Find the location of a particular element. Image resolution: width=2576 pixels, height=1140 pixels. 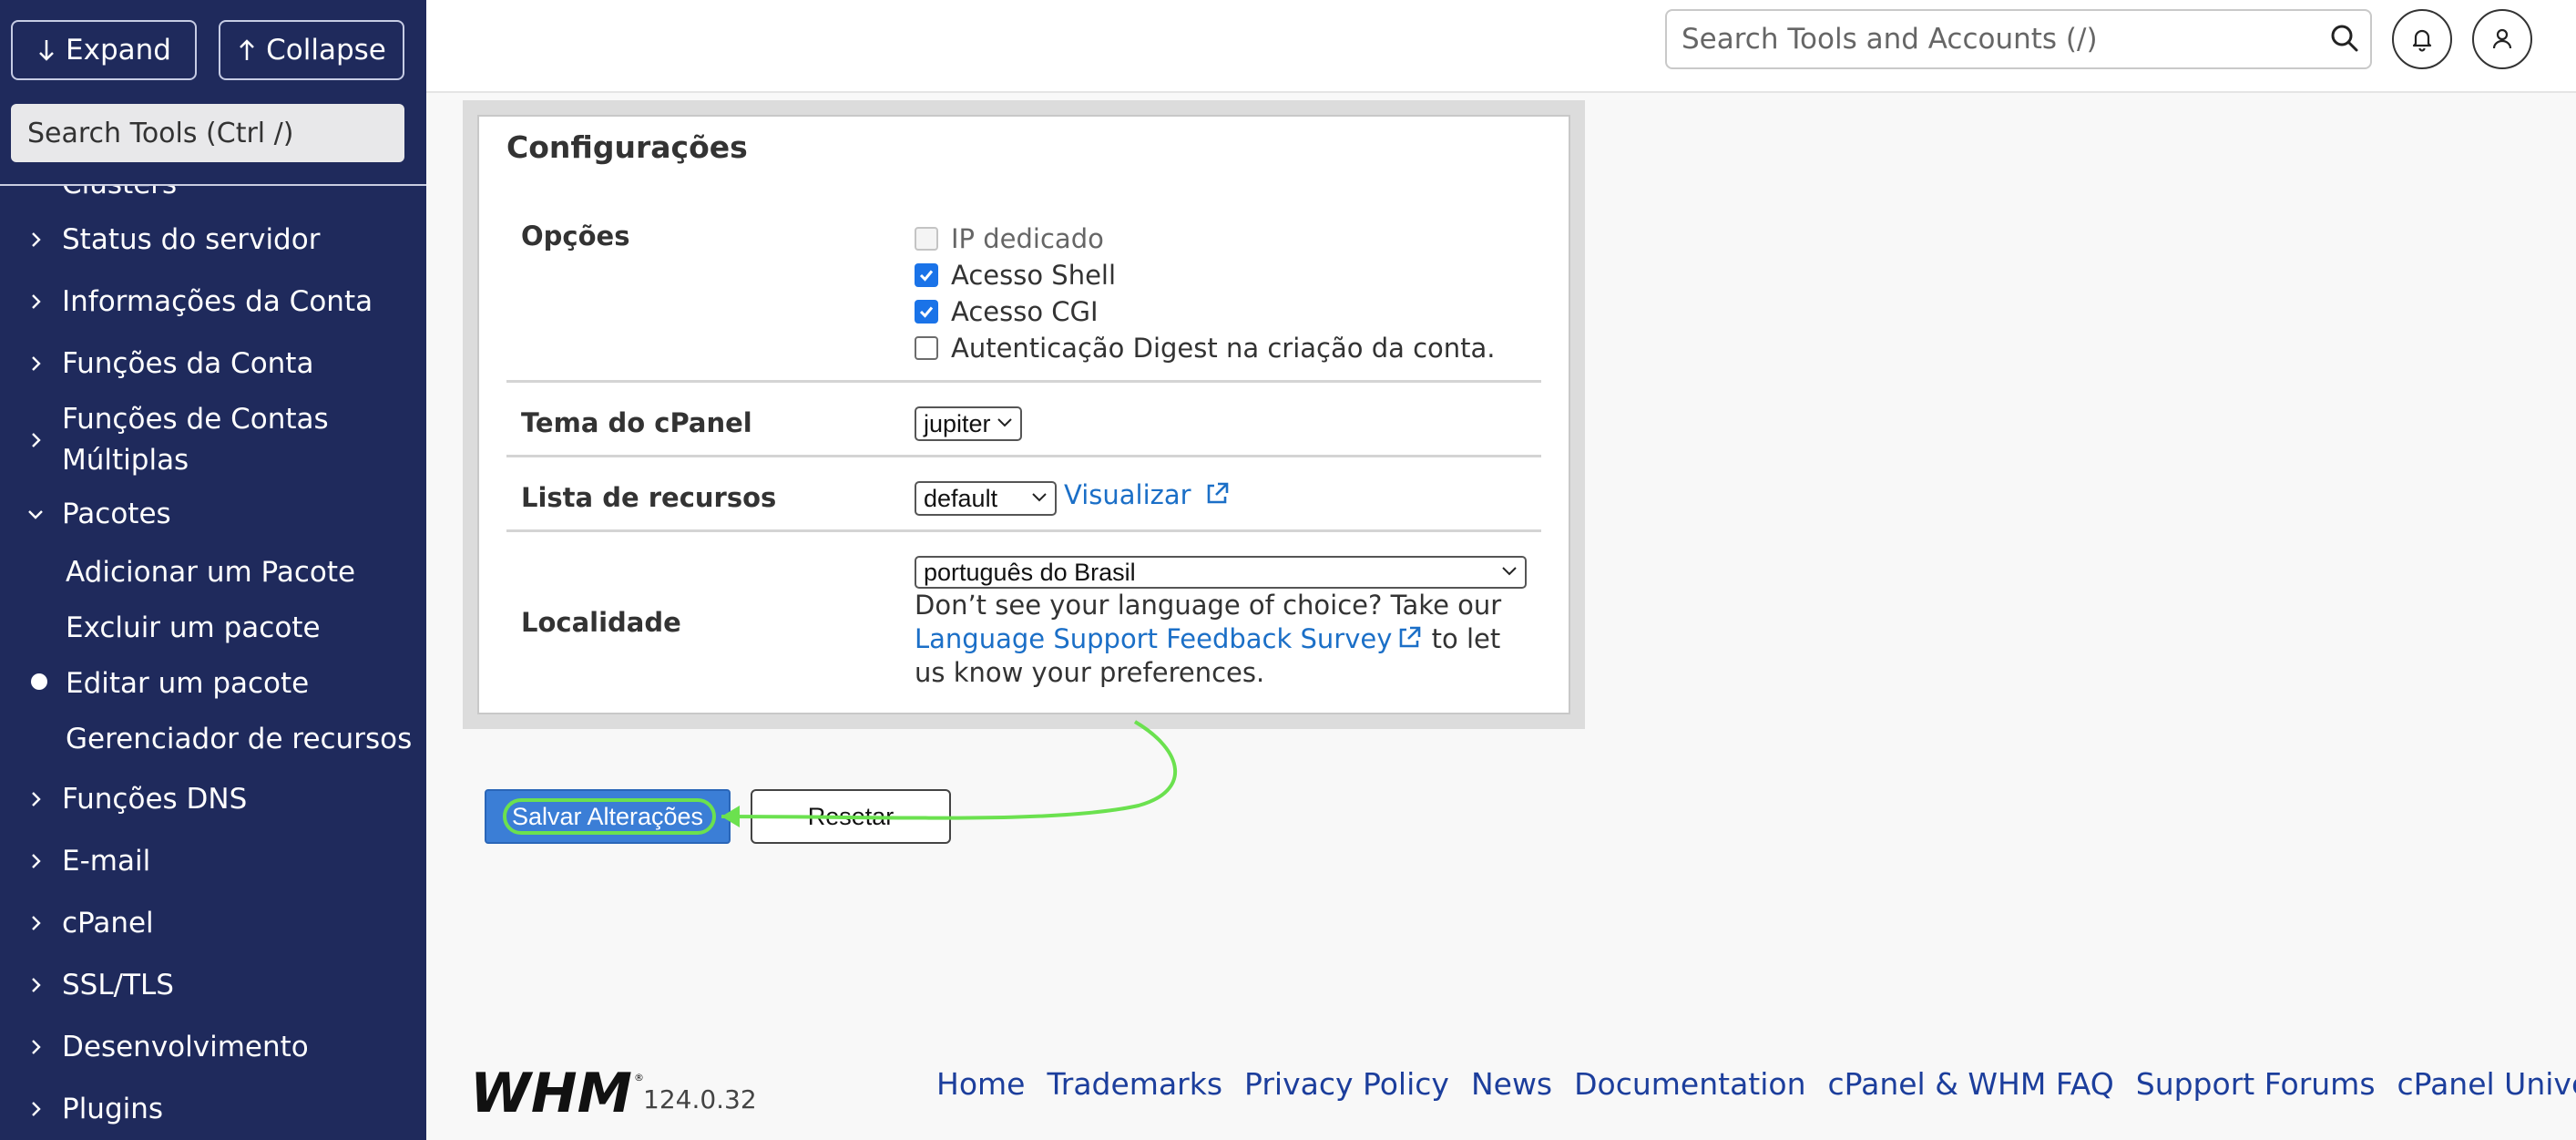

collapse-label: Collapse is located at coordinates (326, 50).